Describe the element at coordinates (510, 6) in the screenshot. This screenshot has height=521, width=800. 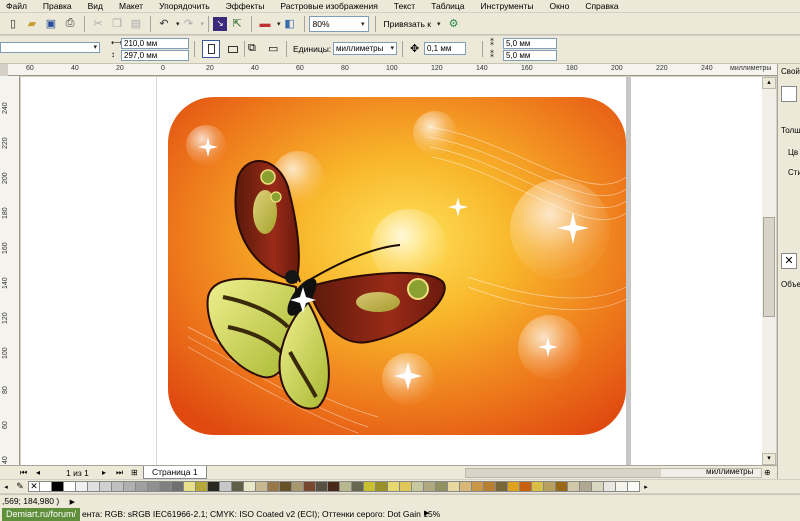
I see `menu-item-9: Инструменты` at that location.